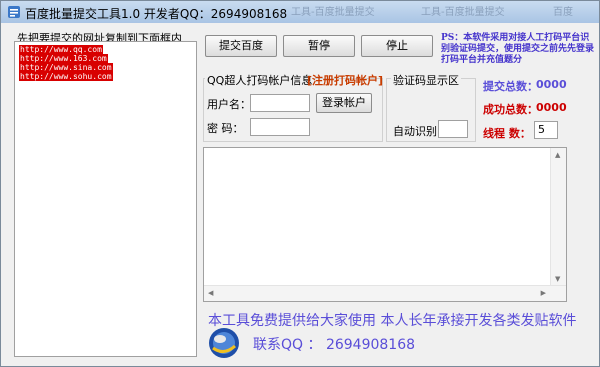  What do you see at coordinates (558, 224) in the screenshot?
I see `vertical-scrollbar: ▲ ▼` at bounding box center [558, 224].